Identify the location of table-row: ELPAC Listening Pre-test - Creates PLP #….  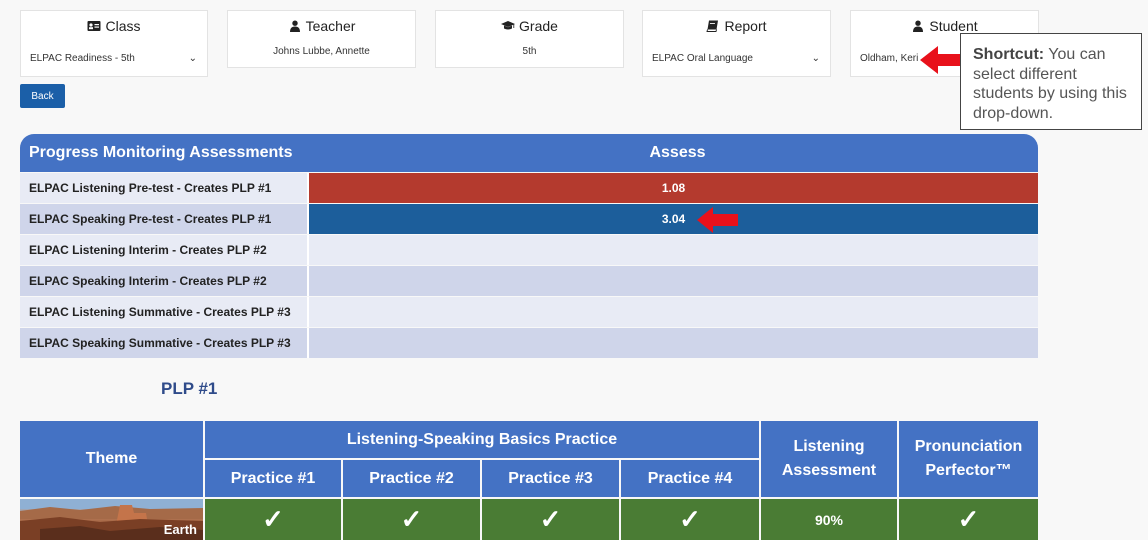
(529, 188).